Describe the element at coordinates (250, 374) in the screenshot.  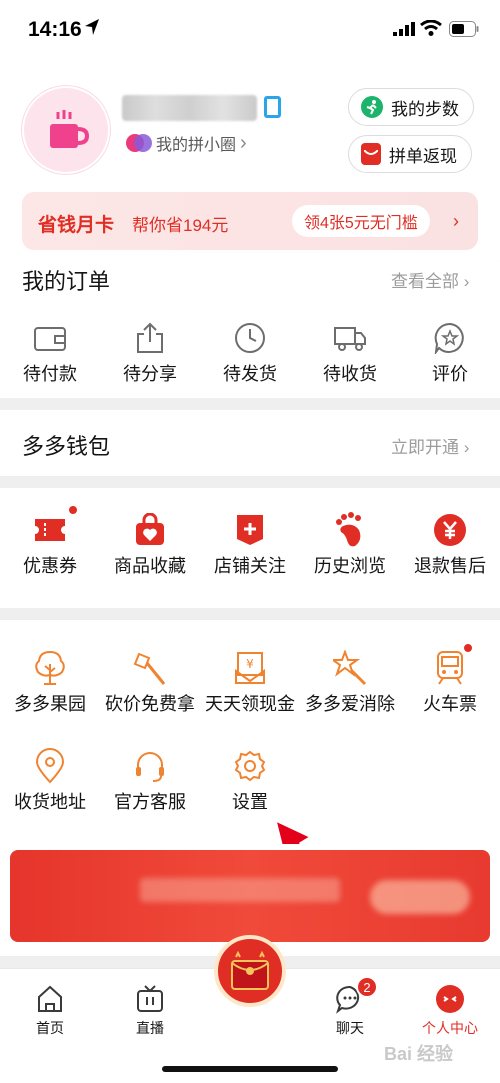
I see `order-item-label: 待发货` at that location.